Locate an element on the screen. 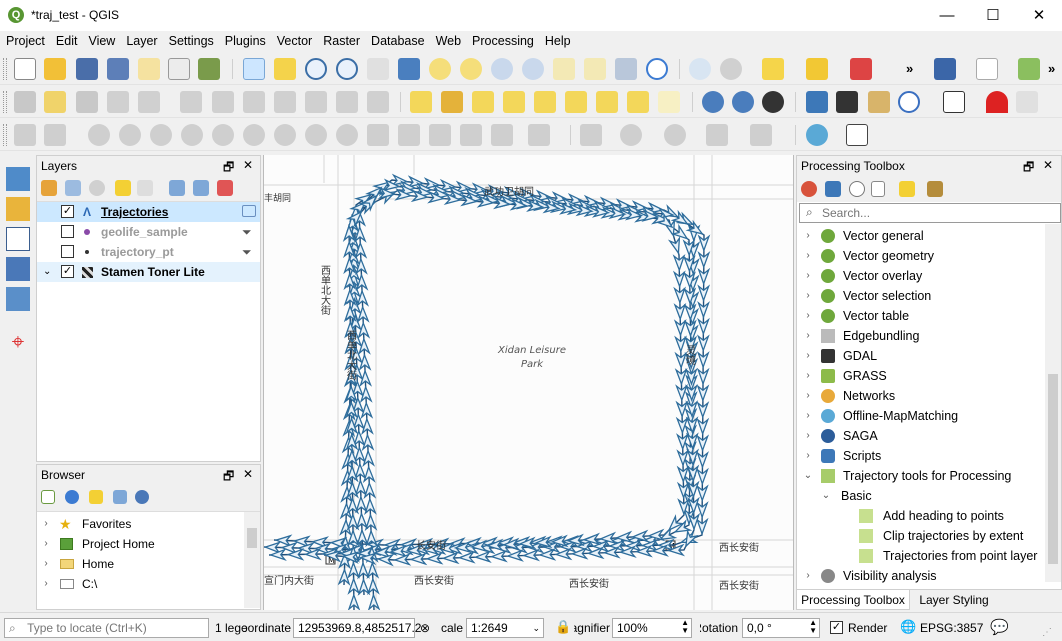 The width and height of the screenshot is (1062, 641). add-point-icon is located at coordinates (118, 102).